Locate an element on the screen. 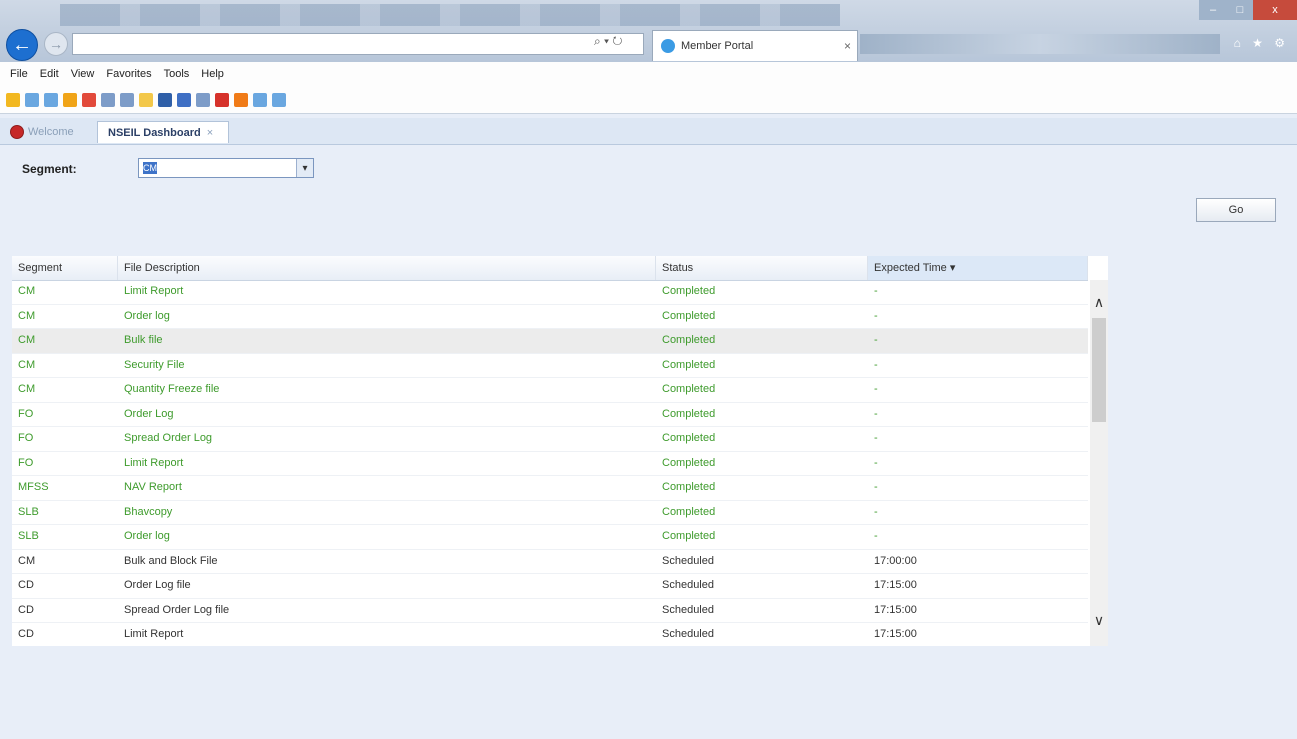 The width and height of the screenshot is (1297, 739). star-icon is located at coordinates (13, 99).